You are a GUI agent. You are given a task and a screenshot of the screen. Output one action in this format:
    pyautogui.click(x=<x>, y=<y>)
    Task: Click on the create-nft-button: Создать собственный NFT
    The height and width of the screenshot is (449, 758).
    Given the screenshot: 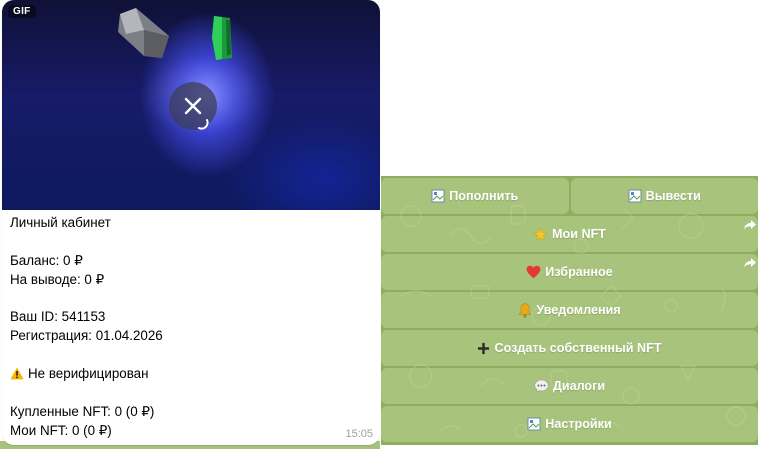 What is the action you would take?
    pyautogui.click(x=569, y=348)
    